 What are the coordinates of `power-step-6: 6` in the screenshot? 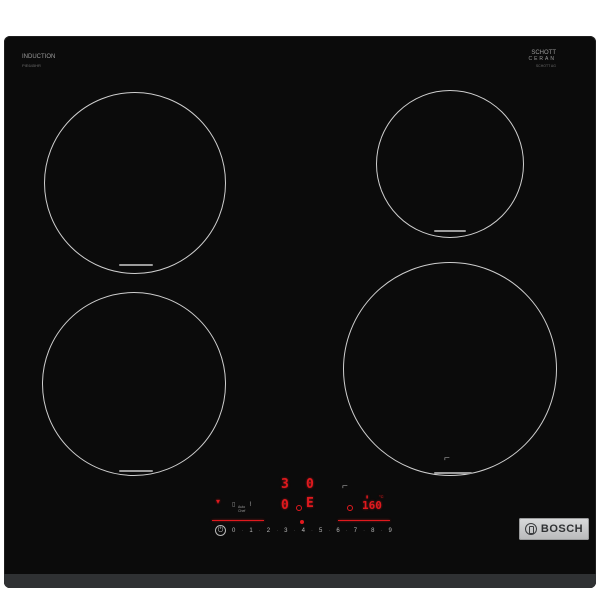 It's located at (337, 531).